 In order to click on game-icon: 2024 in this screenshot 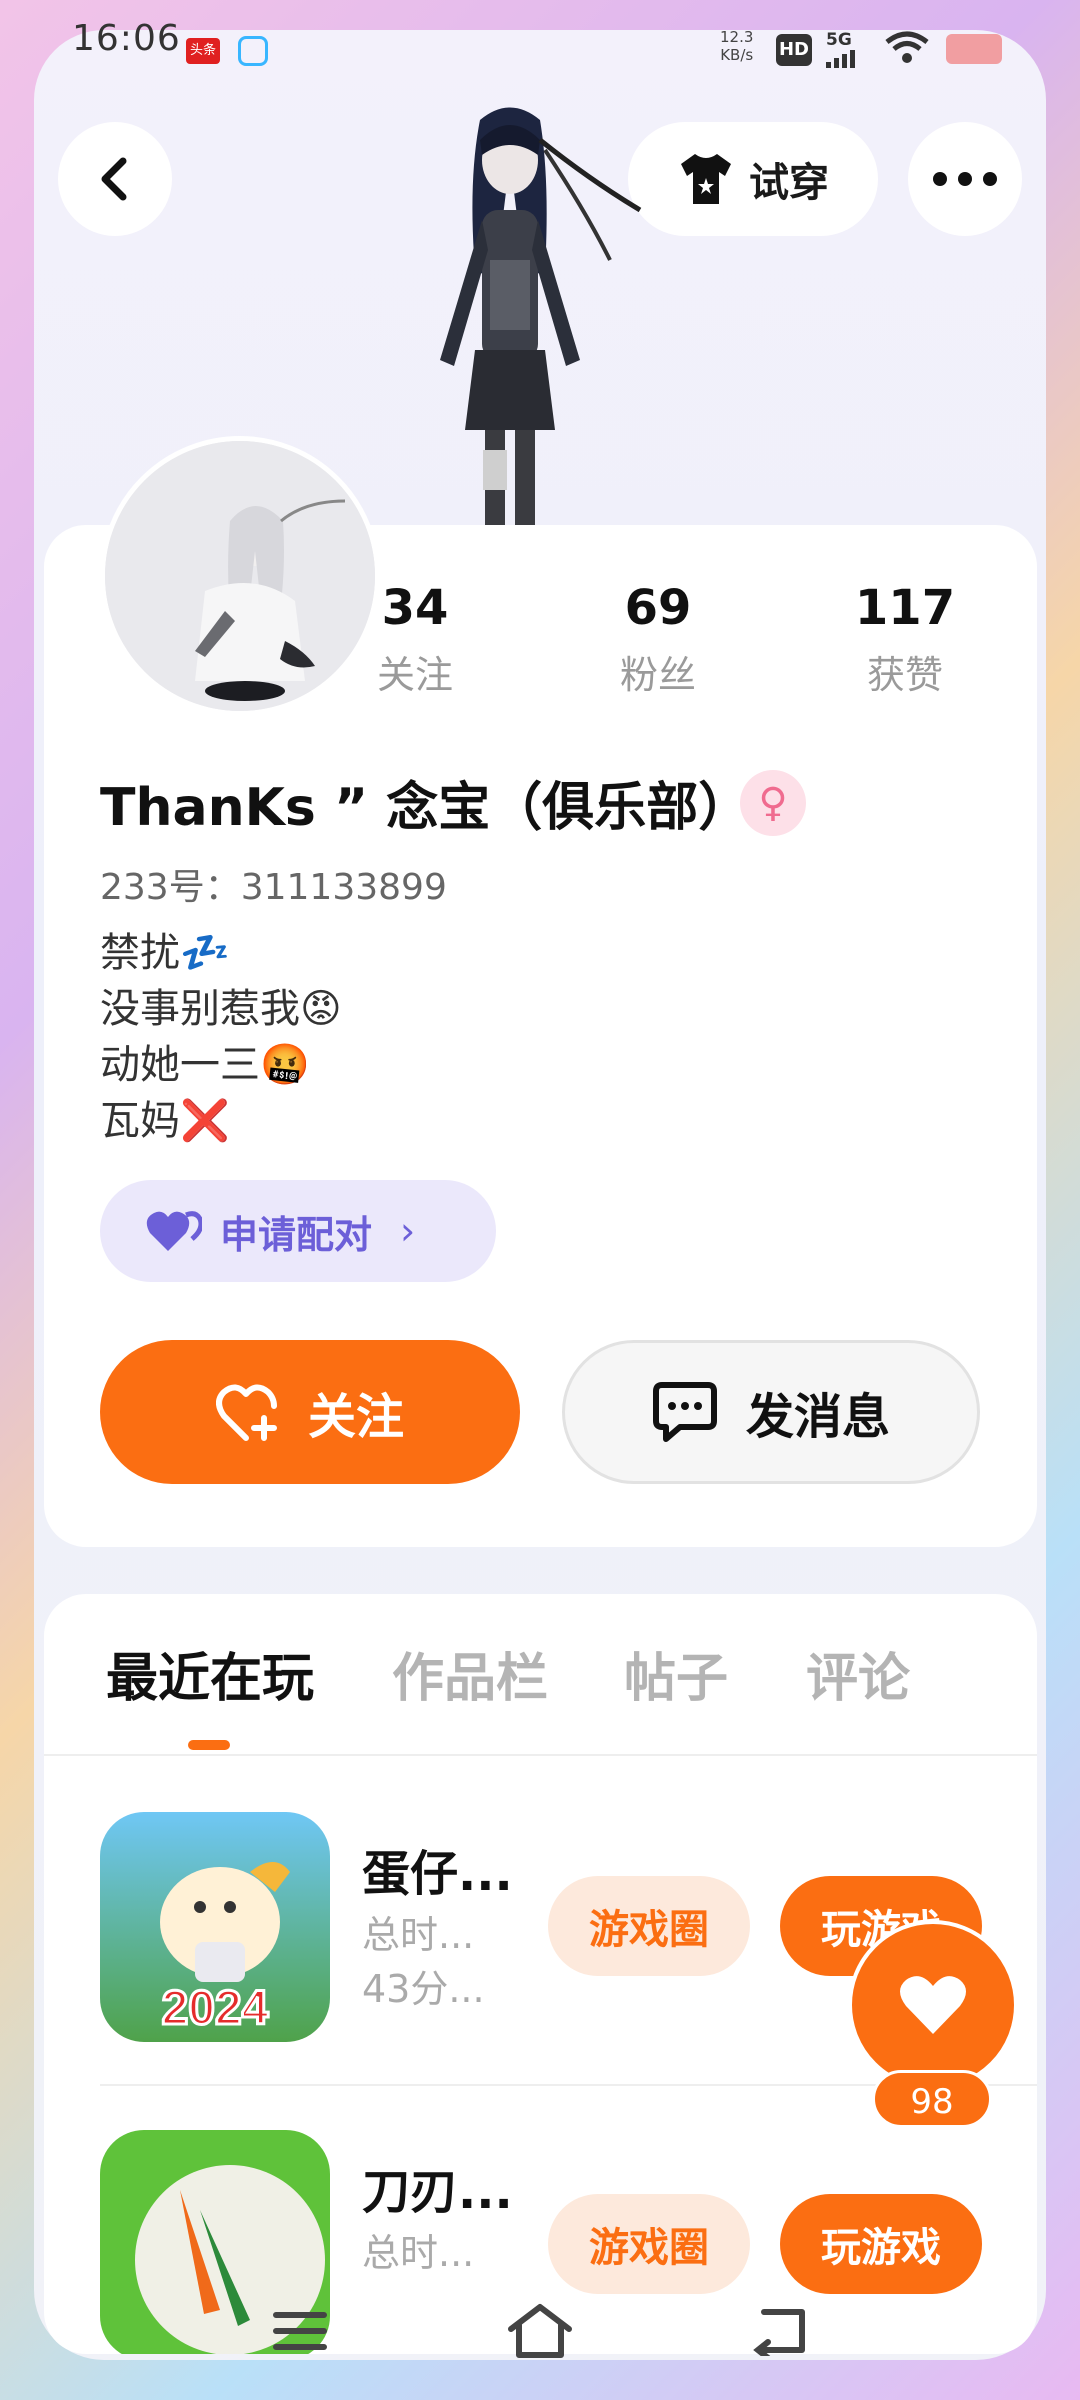, I will do `click(215, 1927)`.